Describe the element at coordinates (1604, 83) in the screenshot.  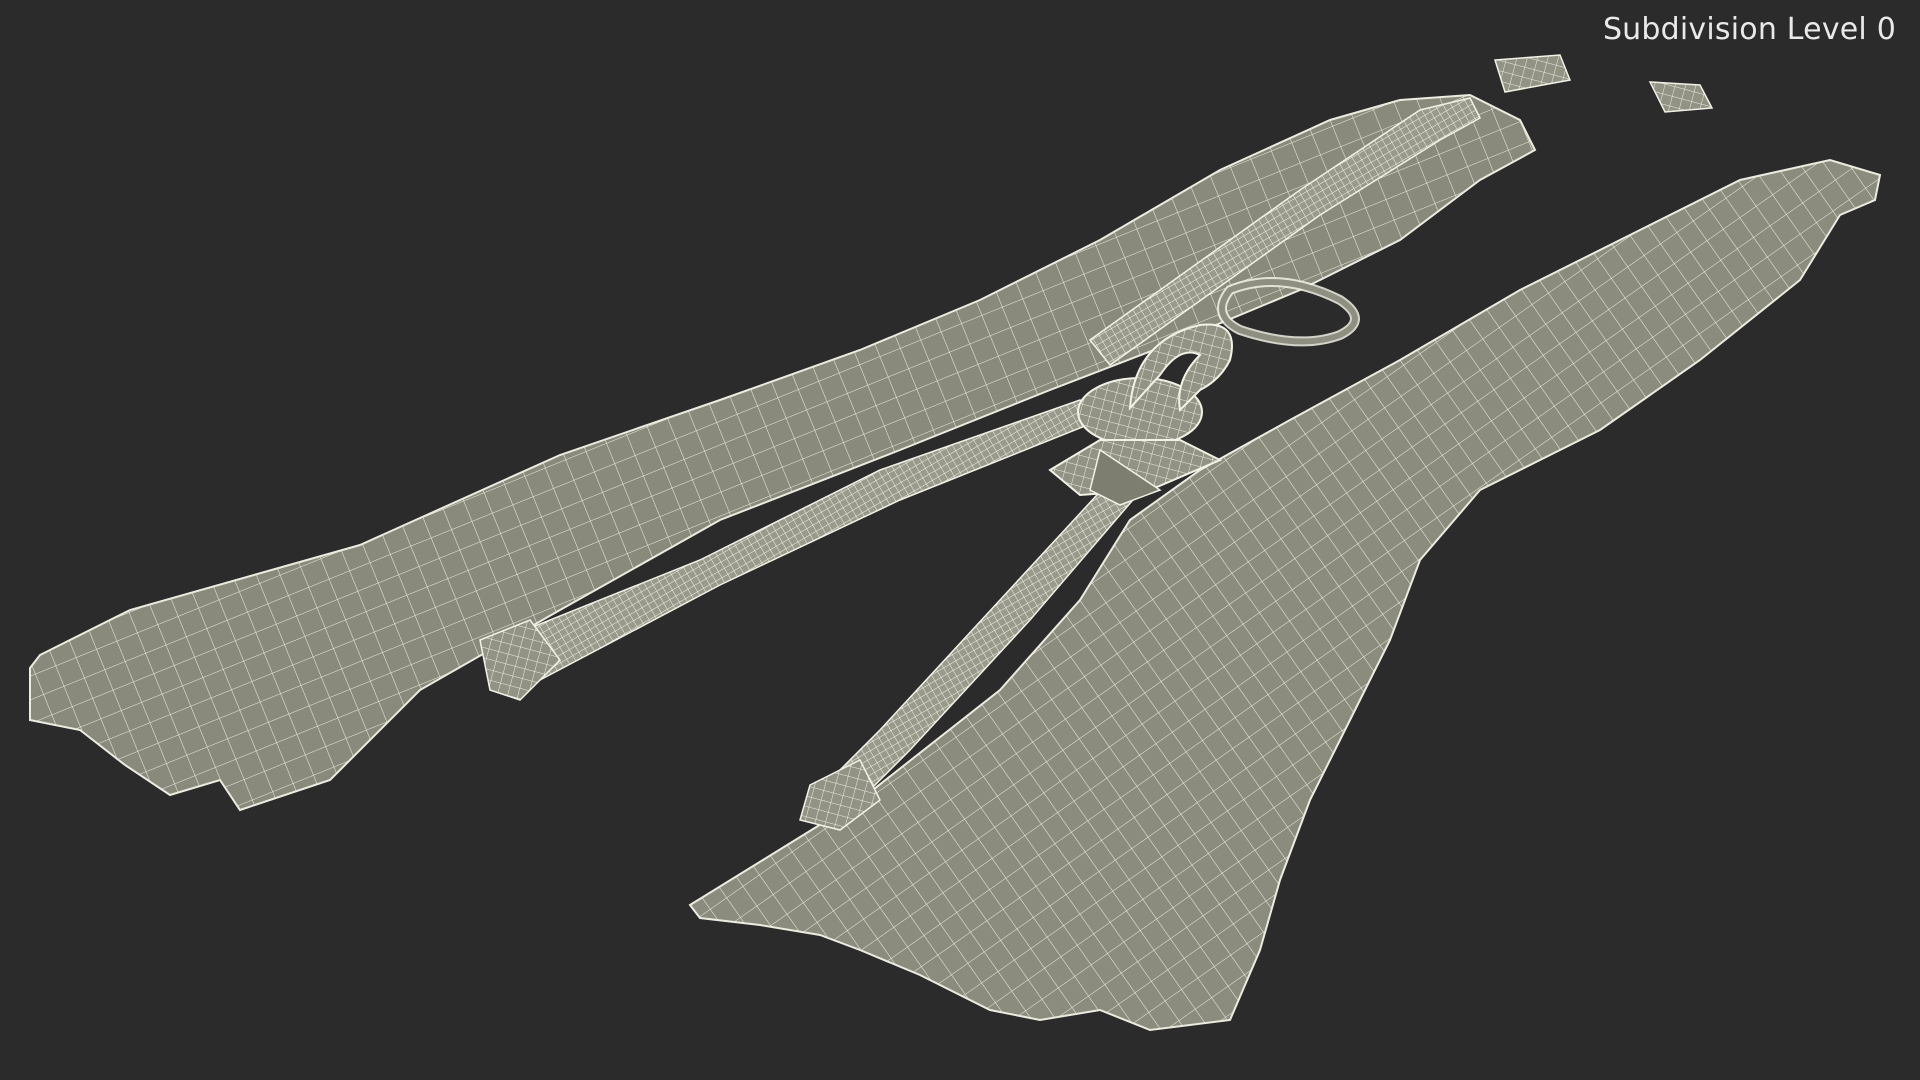
I see `top-stop` at that location.